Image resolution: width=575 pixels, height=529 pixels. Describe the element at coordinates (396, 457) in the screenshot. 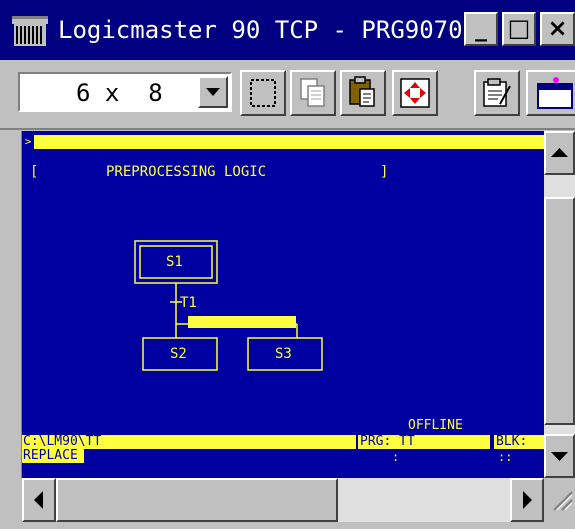

I see `status-colon-1: :` at that location.